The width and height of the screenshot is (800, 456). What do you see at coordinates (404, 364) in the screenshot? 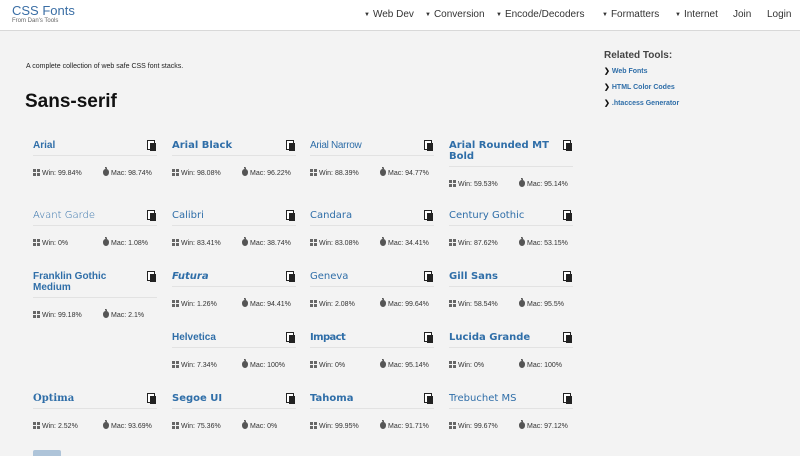
I see `mac-usage: Mac: 95.14%` at bounding box center [404, 364].